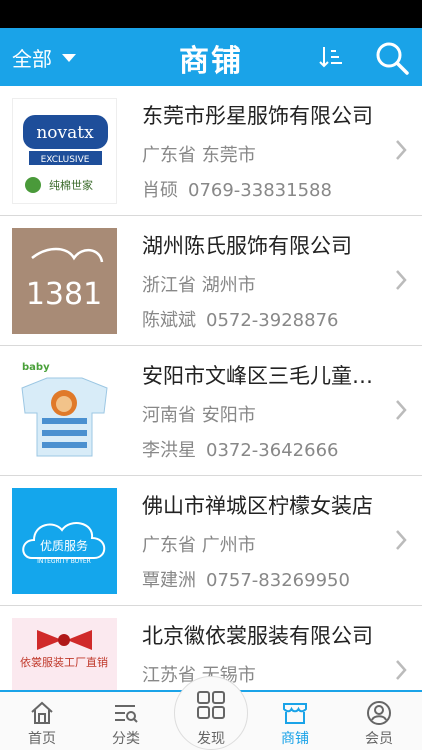 Image resolution: width=422 pixels, height=750 pixels. Describe the element at coordinates (257, 506) in the screenshot. I see `store-name: 佛山市禅城区柠檬女装店` at that location.